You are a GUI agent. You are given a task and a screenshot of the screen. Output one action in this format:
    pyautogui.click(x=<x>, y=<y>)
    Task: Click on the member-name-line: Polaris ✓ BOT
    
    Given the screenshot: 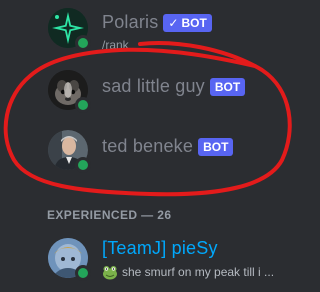 What is the action you would take?
    pyautogui.click(x=157, y=22)
    